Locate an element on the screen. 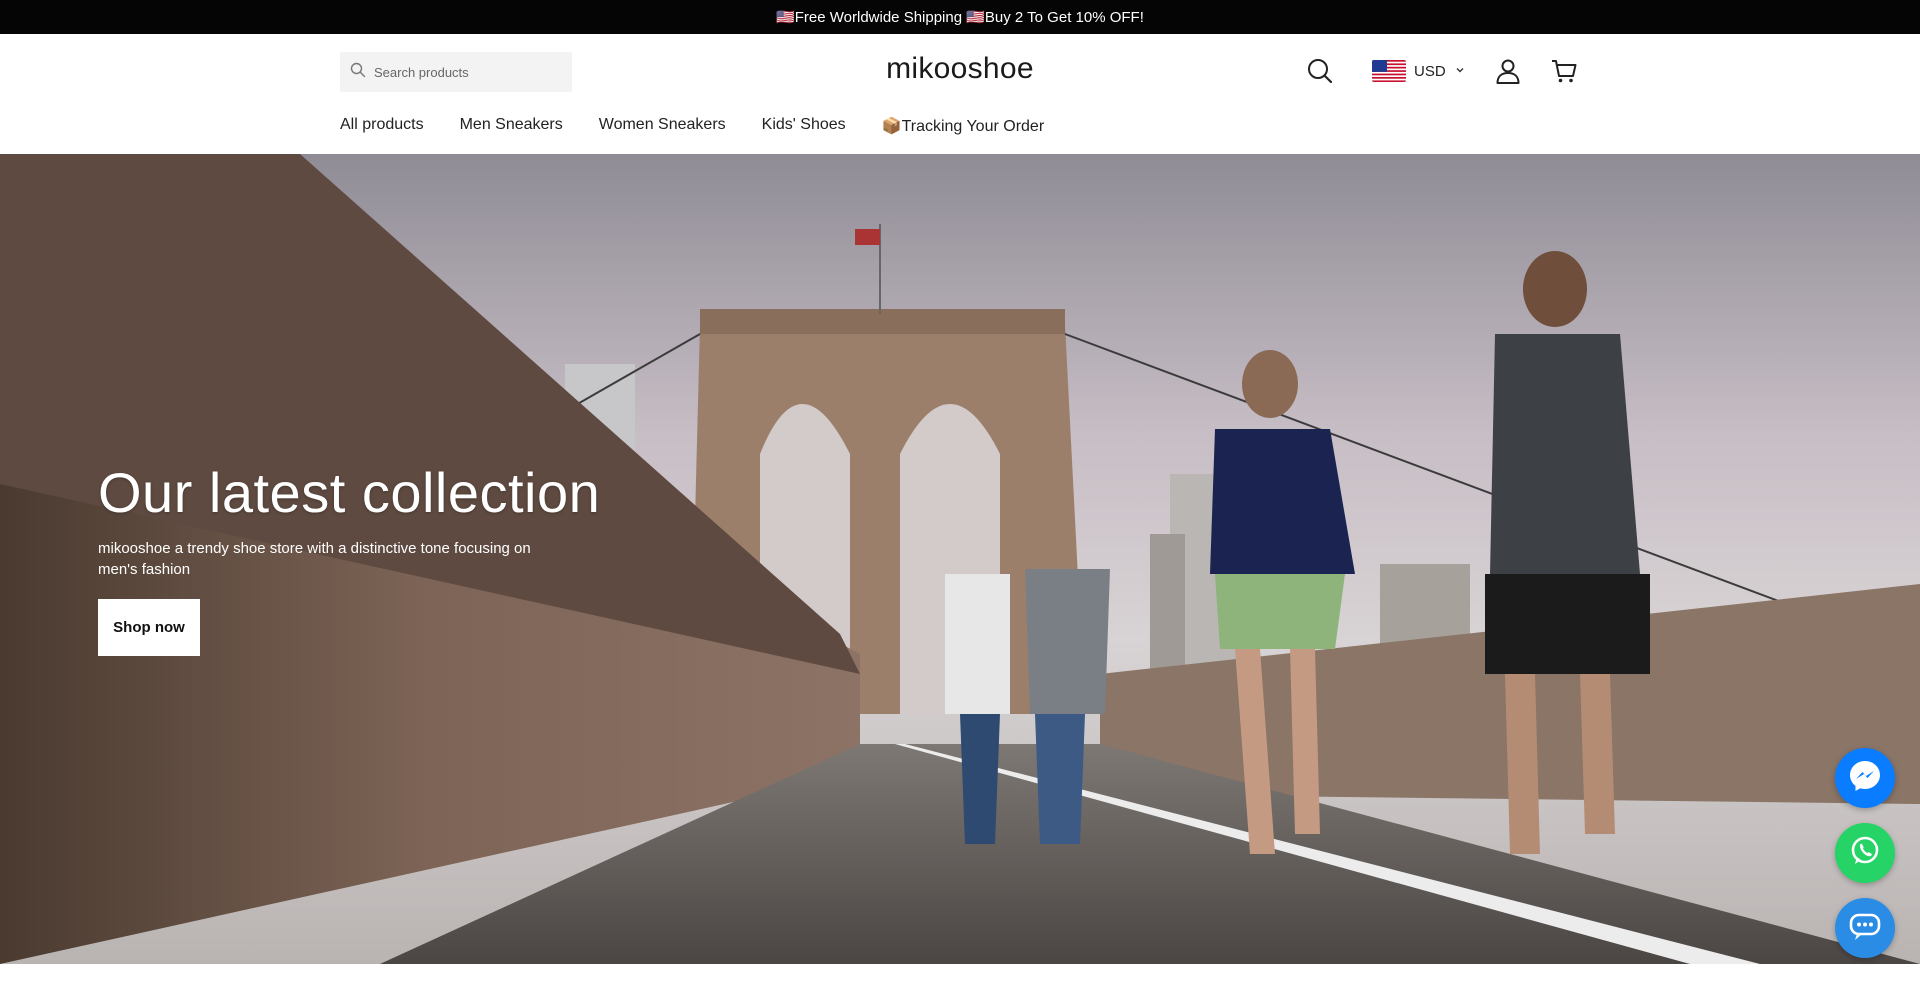 The height and width of the screenshot is (993, 1920). nav-item-women-sneakers: Women Sneakers is located at coordinates (662, 126).